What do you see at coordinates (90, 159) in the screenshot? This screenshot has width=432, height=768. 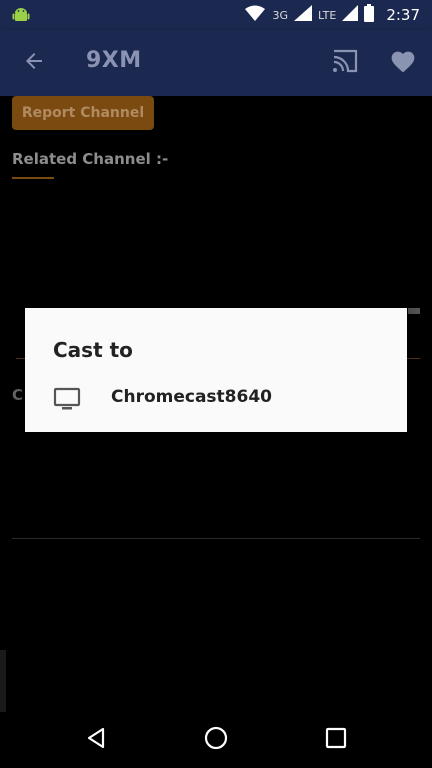 I see `related-channel-heading: Related Channel :-` at bounding box center [90, 159].